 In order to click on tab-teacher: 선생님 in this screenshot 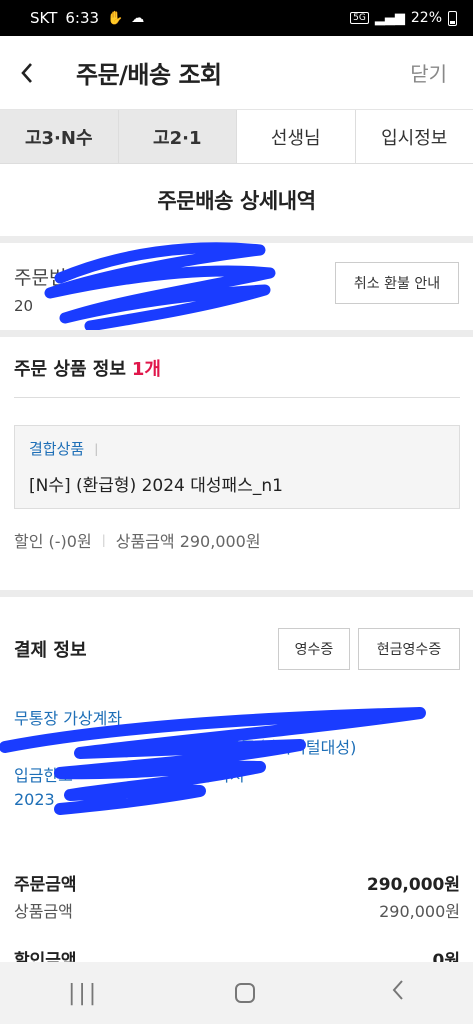, I will do `click(296, 136)`.